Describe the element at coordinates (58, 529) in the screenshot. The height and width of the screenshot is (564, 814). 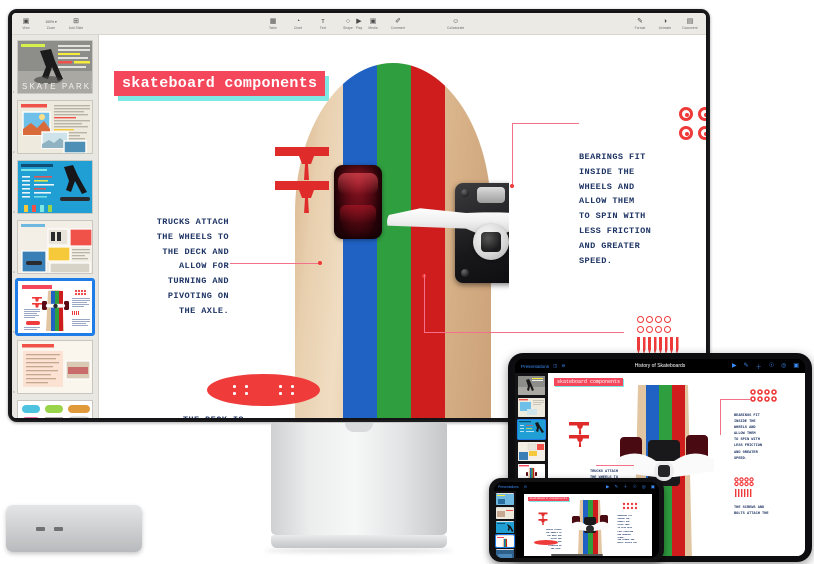
I see `usb-port-right` at that location.